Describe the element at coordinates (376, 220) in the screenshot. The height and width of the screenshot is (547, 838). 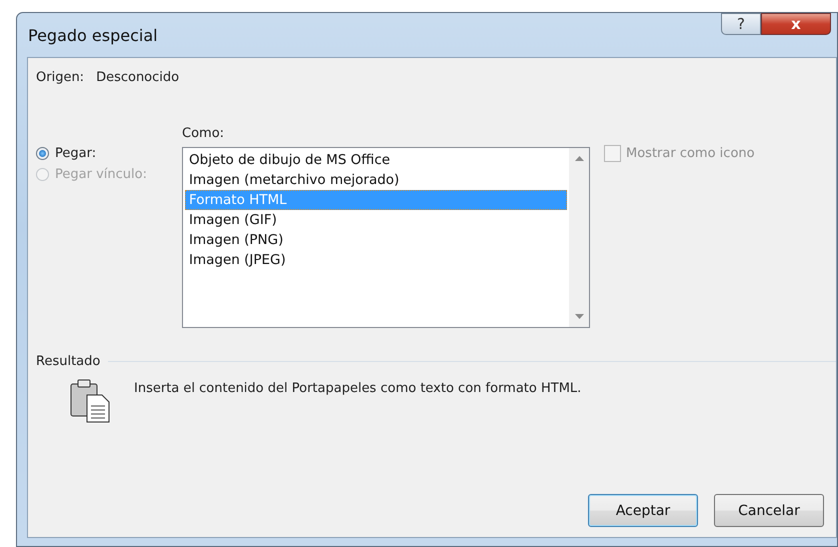
I see `format-list-item: Imagen (GIF)` at that location.